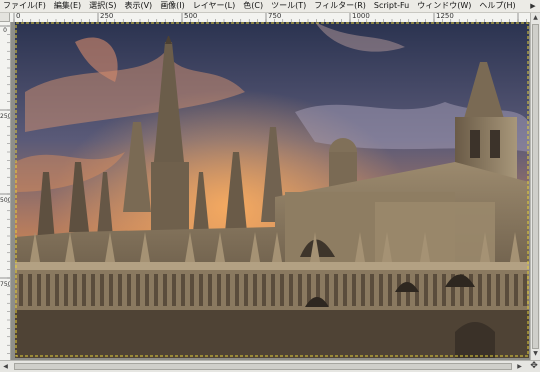 The height and width of the screenshot is (372, 540). What do you see at coordinates (535, 17) in the screenshot?
I see `scroll-up-icon: ▲` at bounding box center [535, 17].